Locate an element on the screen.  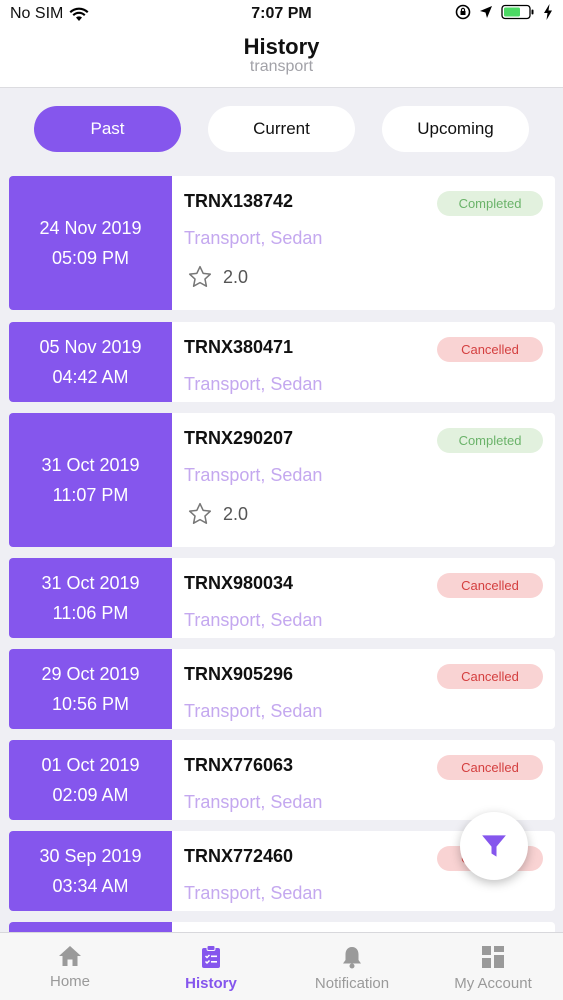
transaction-time: 11:06 PM is located at coordinates (90, 613).